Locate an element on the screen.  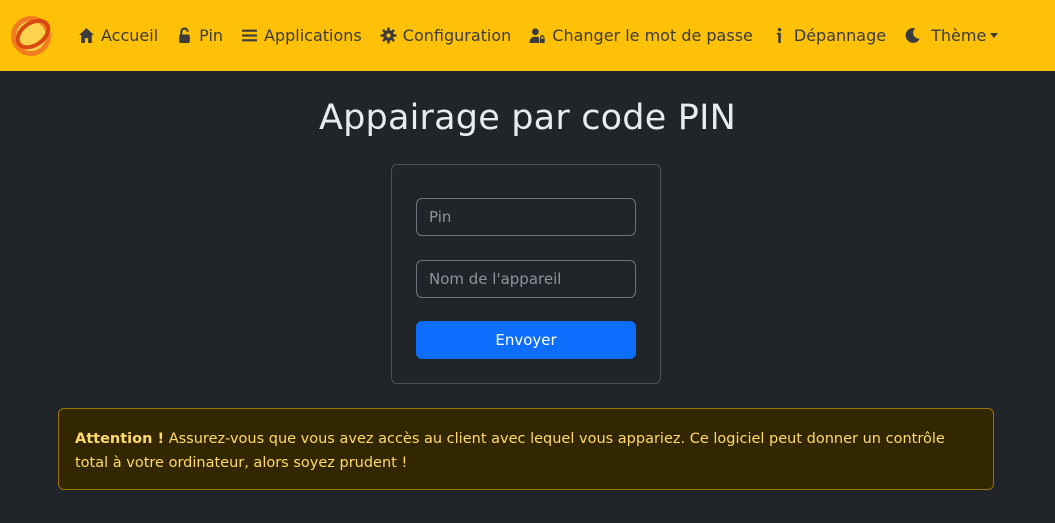
caret-down-icon is located at coordinates (994, 35).